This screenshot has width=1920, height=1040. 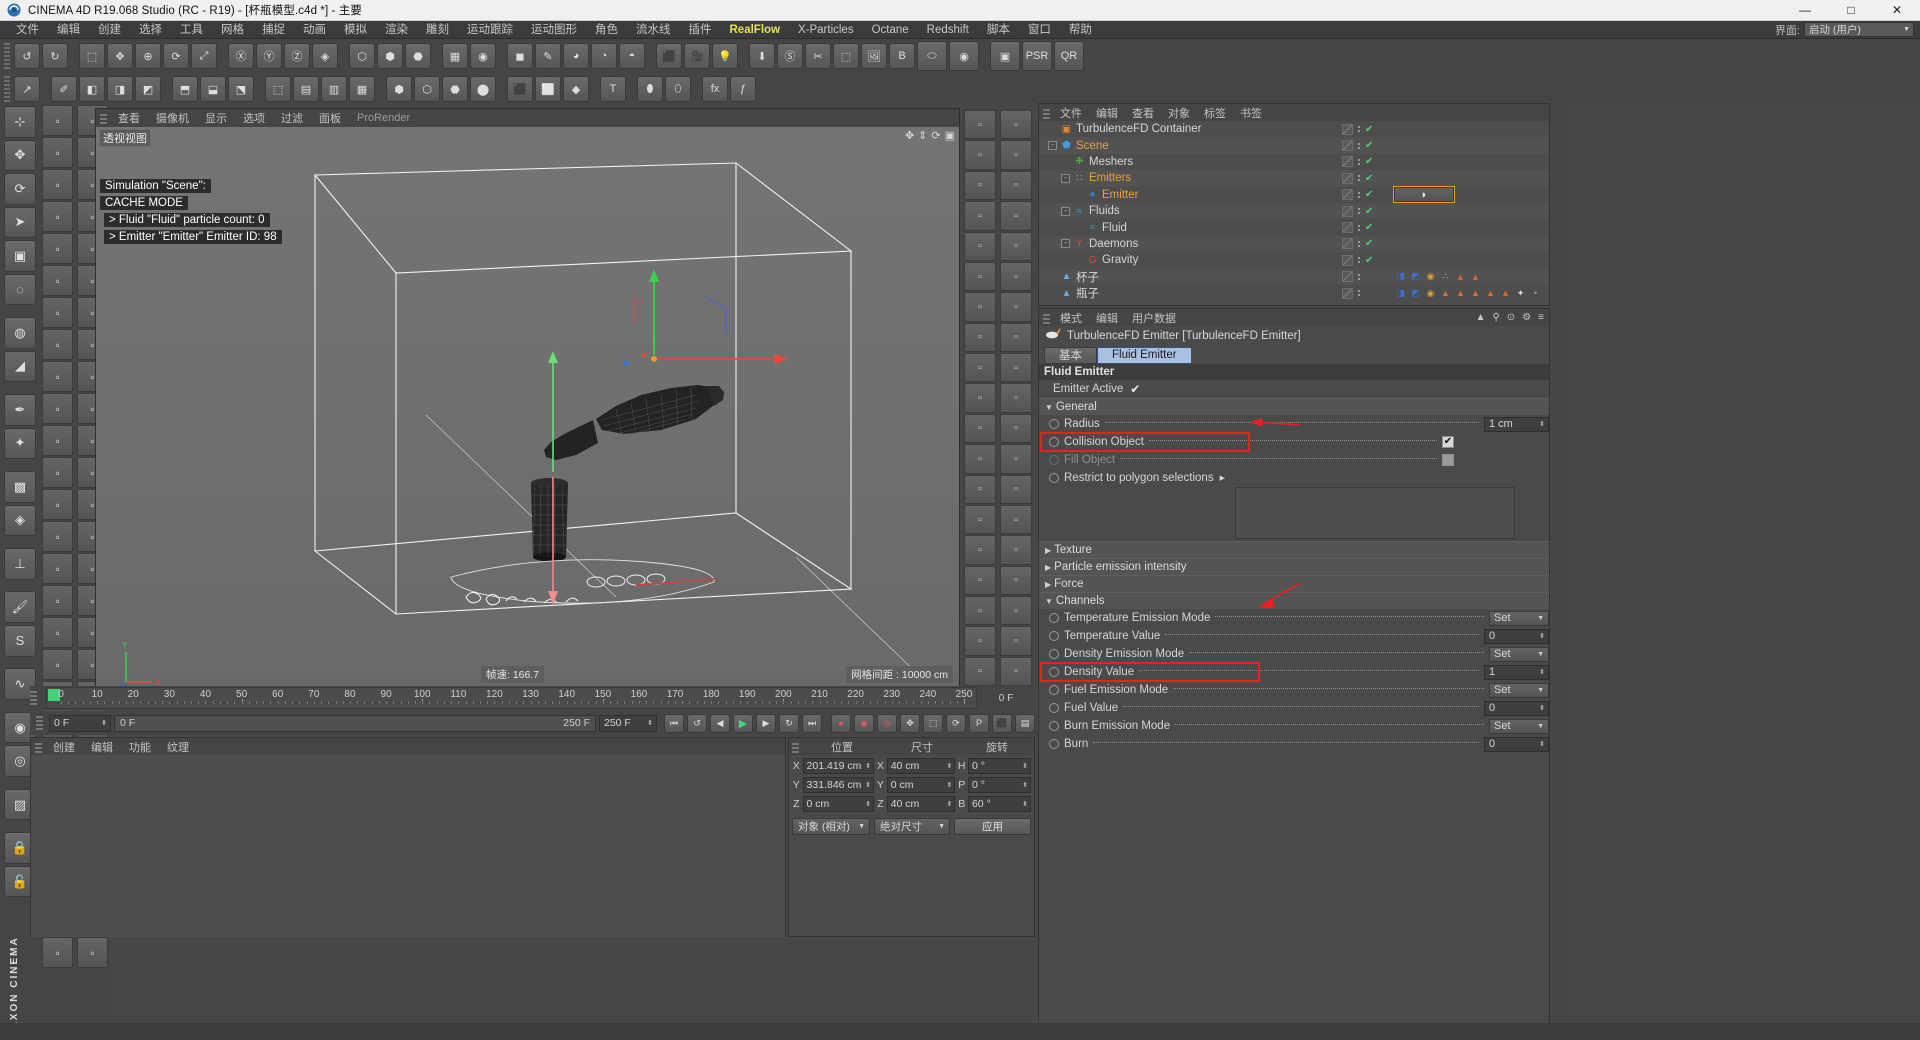 I want to click on current-frame-field: 0 F ⬍, so click(x=80, y=723).